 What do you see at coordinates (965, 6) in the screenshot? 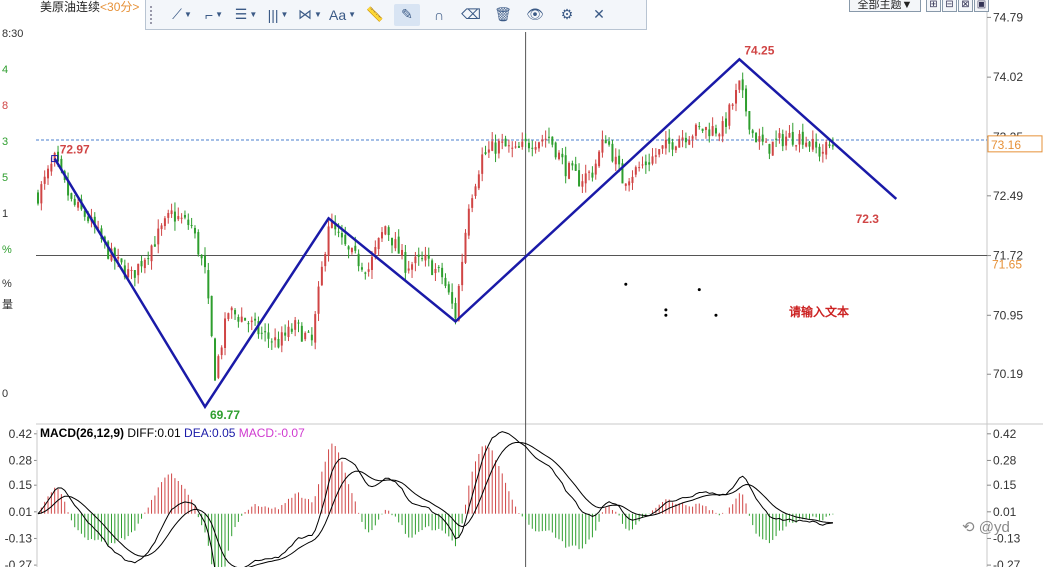
I see `split-icon: ⊠` at bounding box center [965, 6].